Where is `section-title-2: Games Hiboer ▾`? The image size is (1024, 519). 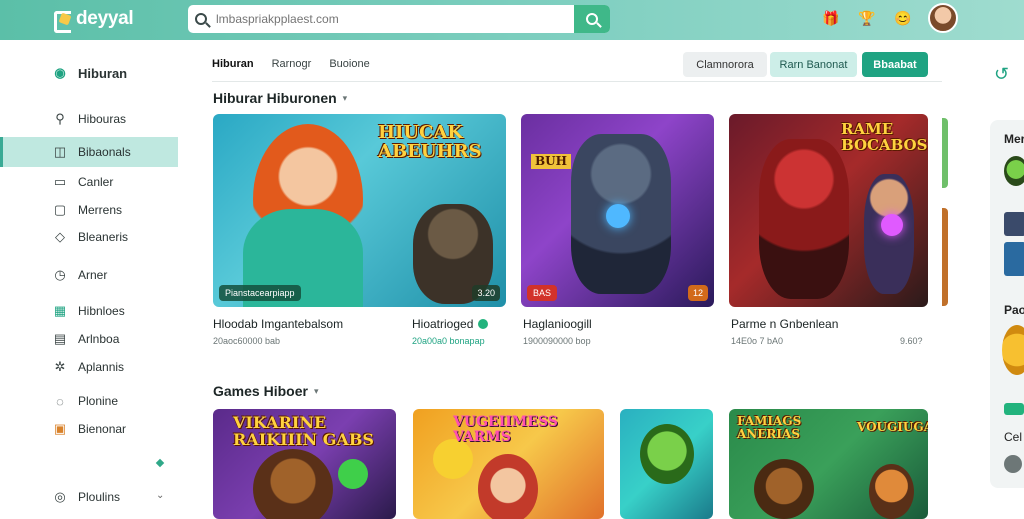 section-title-2: Games Hiboer ▾ is located at coordinates (265, 391).